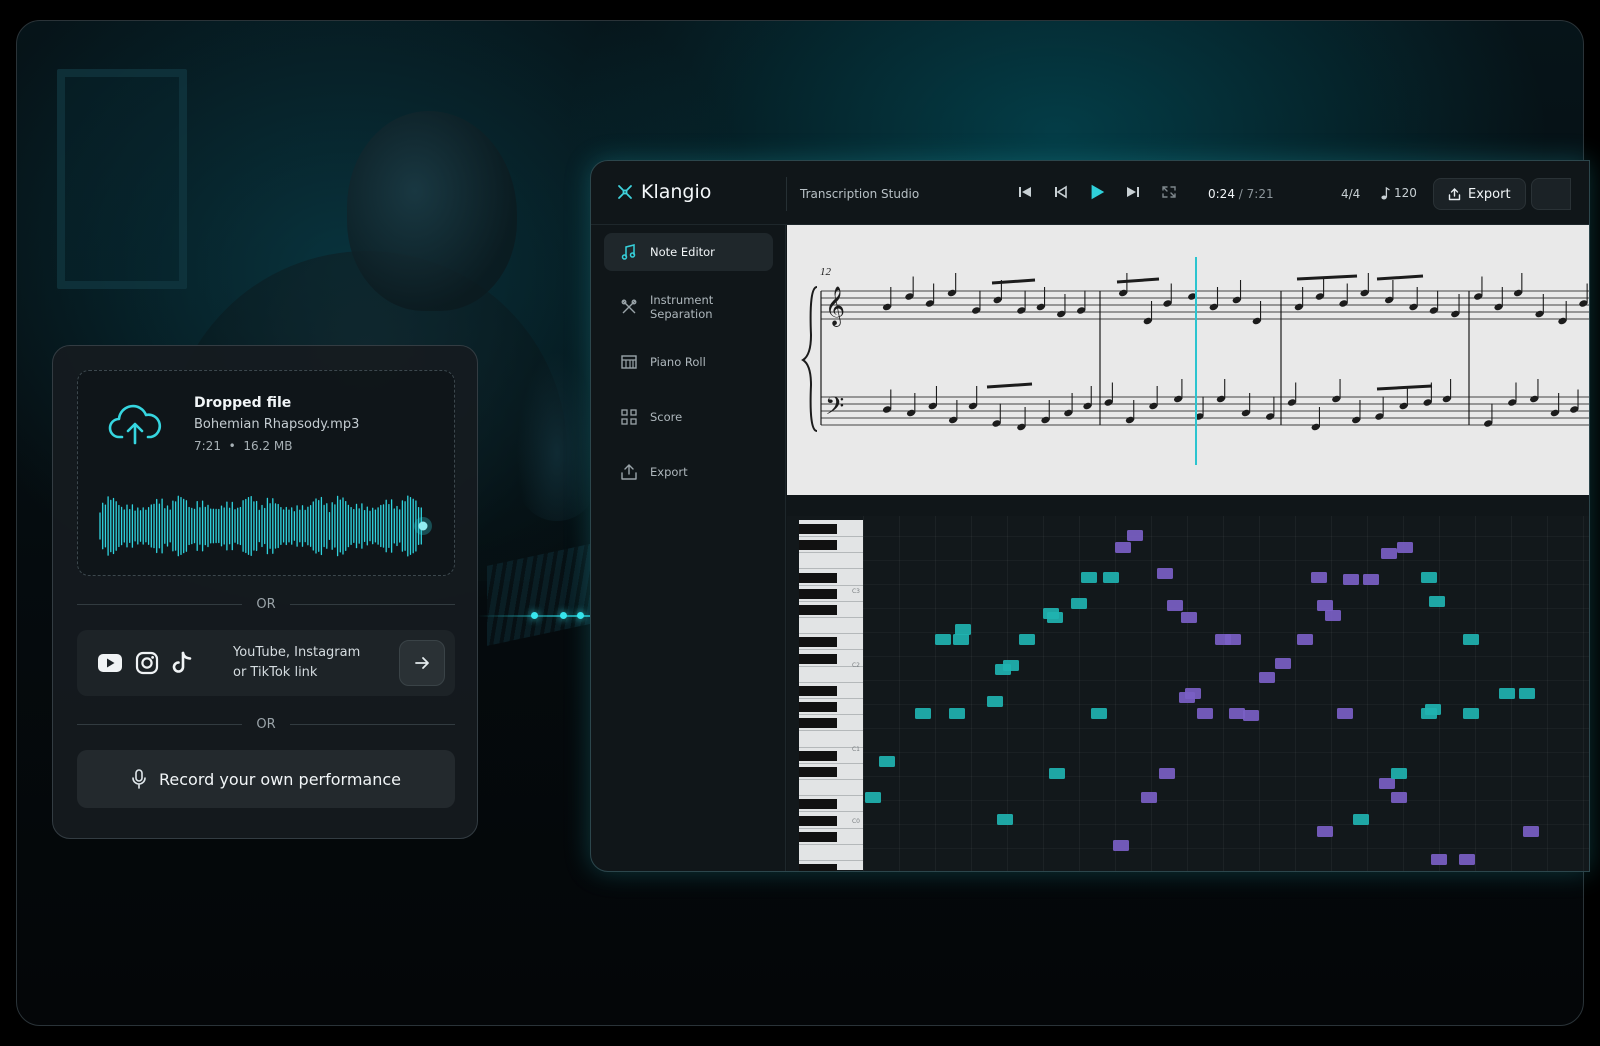 The image size is (1600, 1046). What do you see at coordinates (266, 663) in the screenshot?
I see `social-link-input: YouTube, Instagram or TikTok link` at bounding box center [266, 663].